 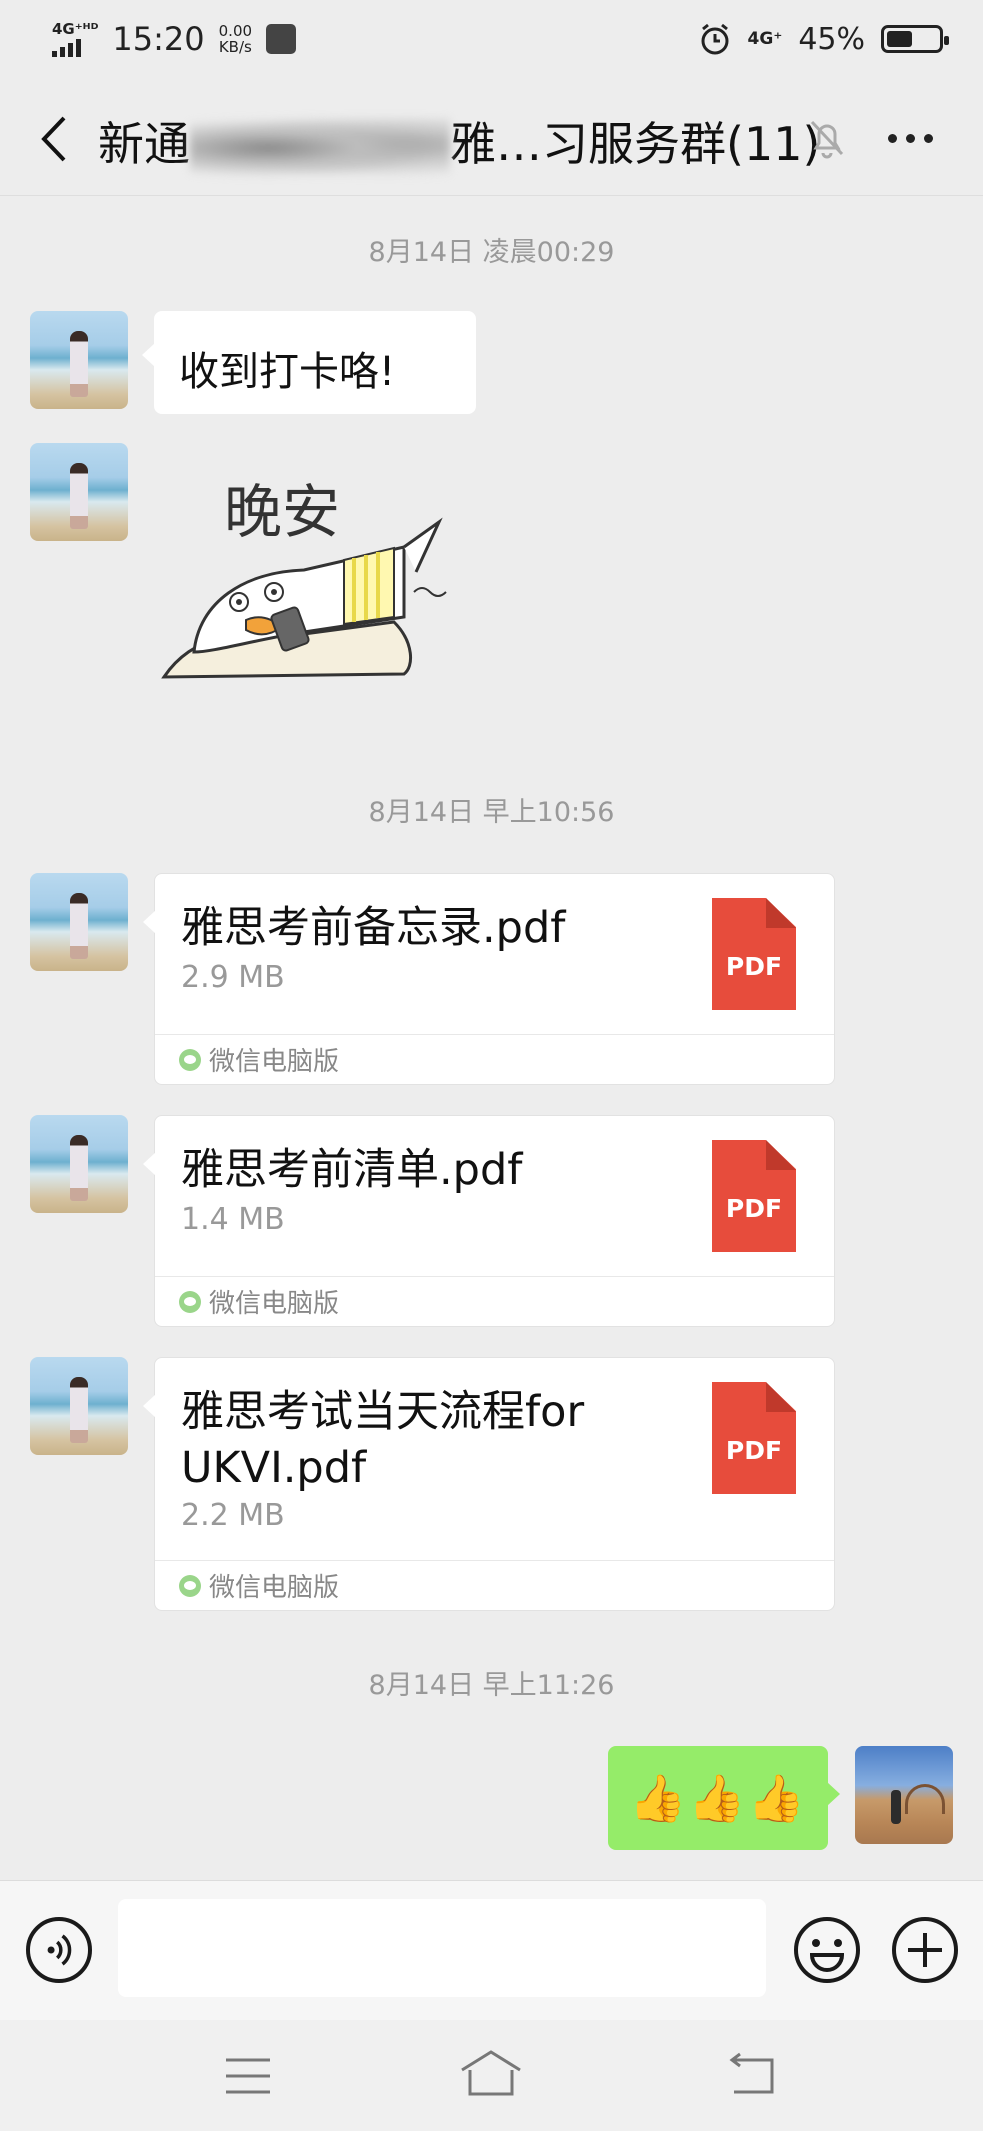 I want to click on signal-bars-icon, so click(x=75, y=47).